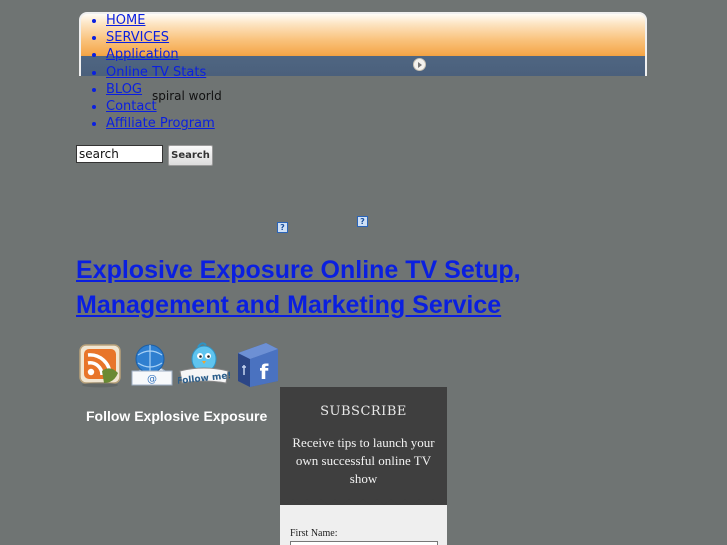 The width and height of the screenshot is (727, 545). Describe the element at coordinates (363, 411) in the screenshot. I see `subscribe-title: SUBSCRIBE` at that location.